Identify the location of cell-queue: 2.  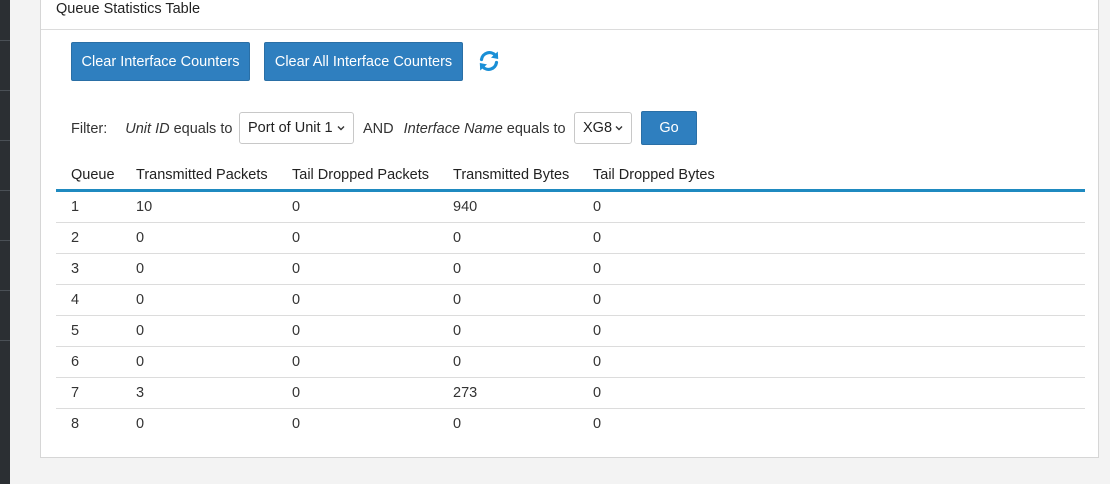
(88, 238).